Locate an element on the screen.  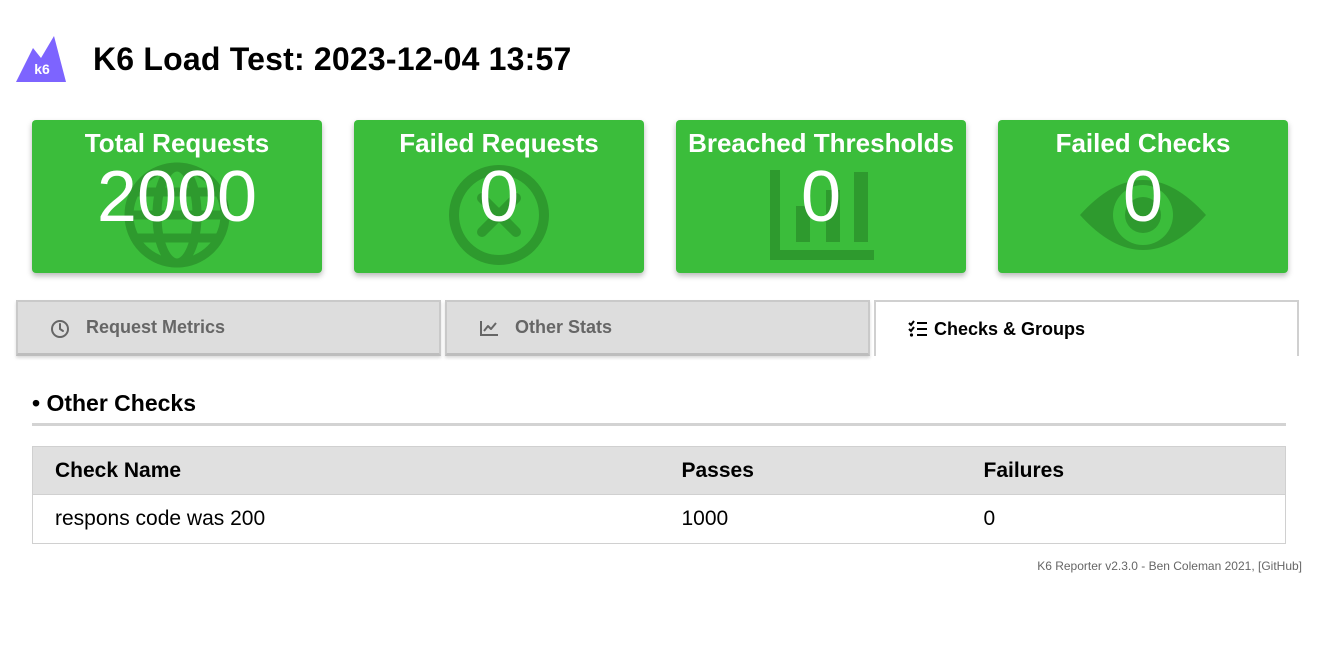
tab-other-stats: Other Stats is located at coordinates (657, 328).